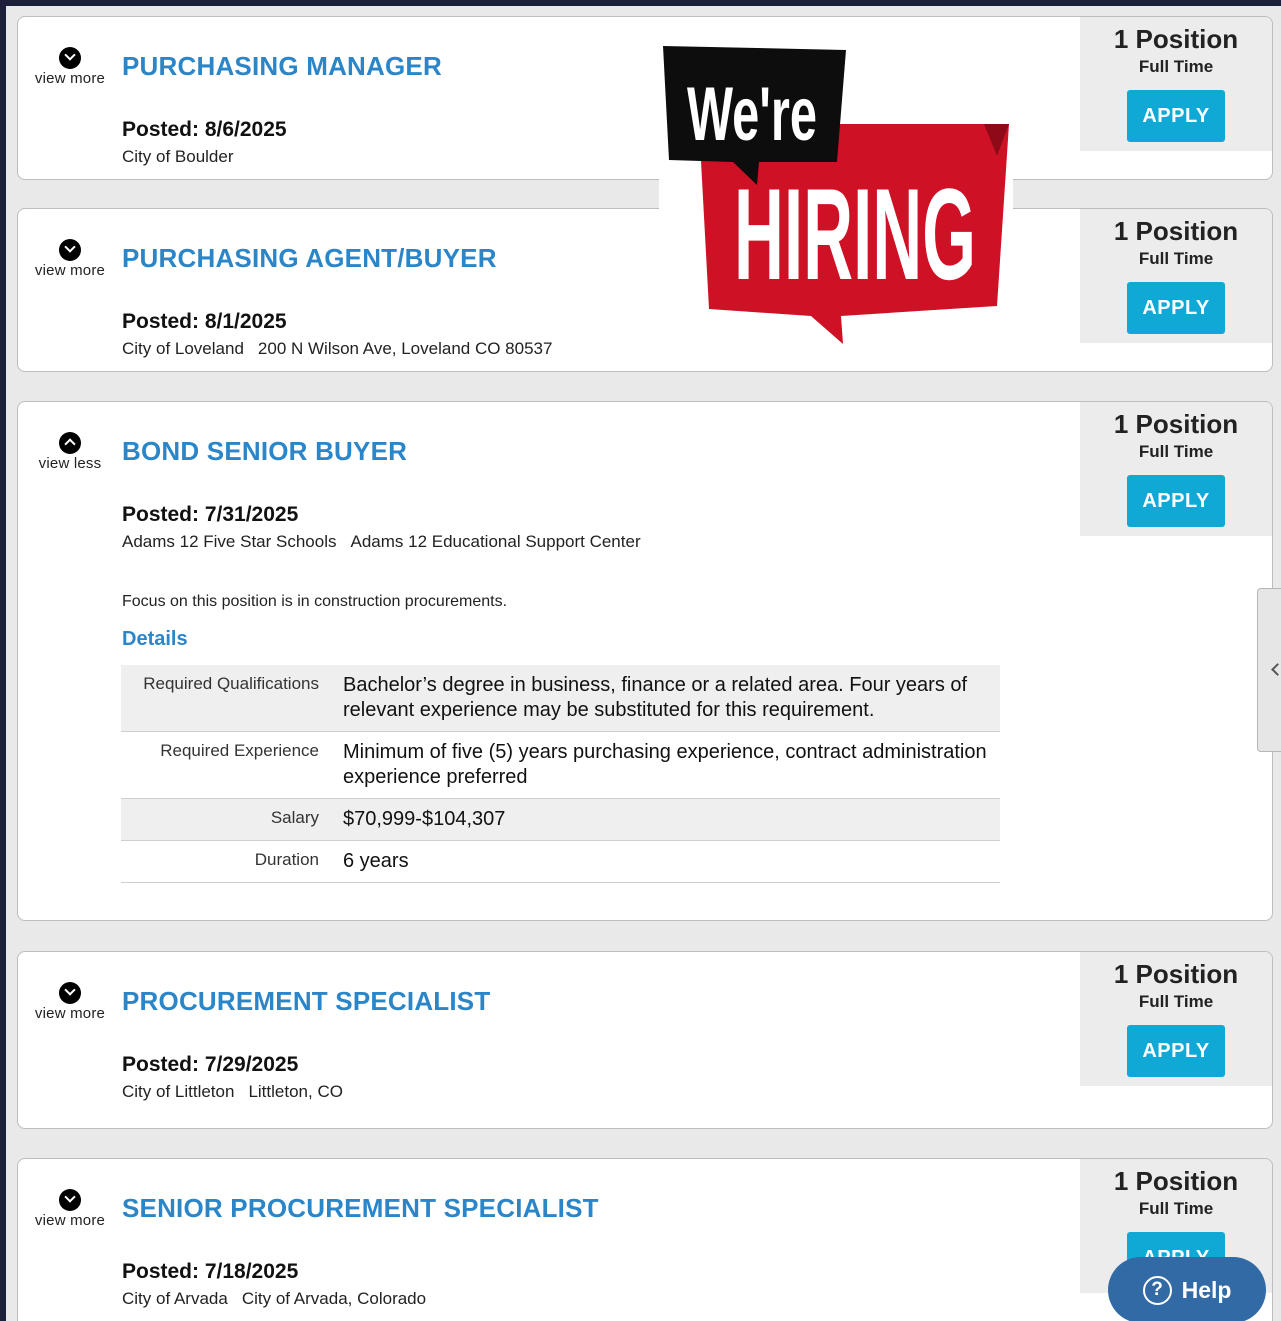  I want to click on job-title-link: BOND SENIOR BUYER, so click(264, 451).